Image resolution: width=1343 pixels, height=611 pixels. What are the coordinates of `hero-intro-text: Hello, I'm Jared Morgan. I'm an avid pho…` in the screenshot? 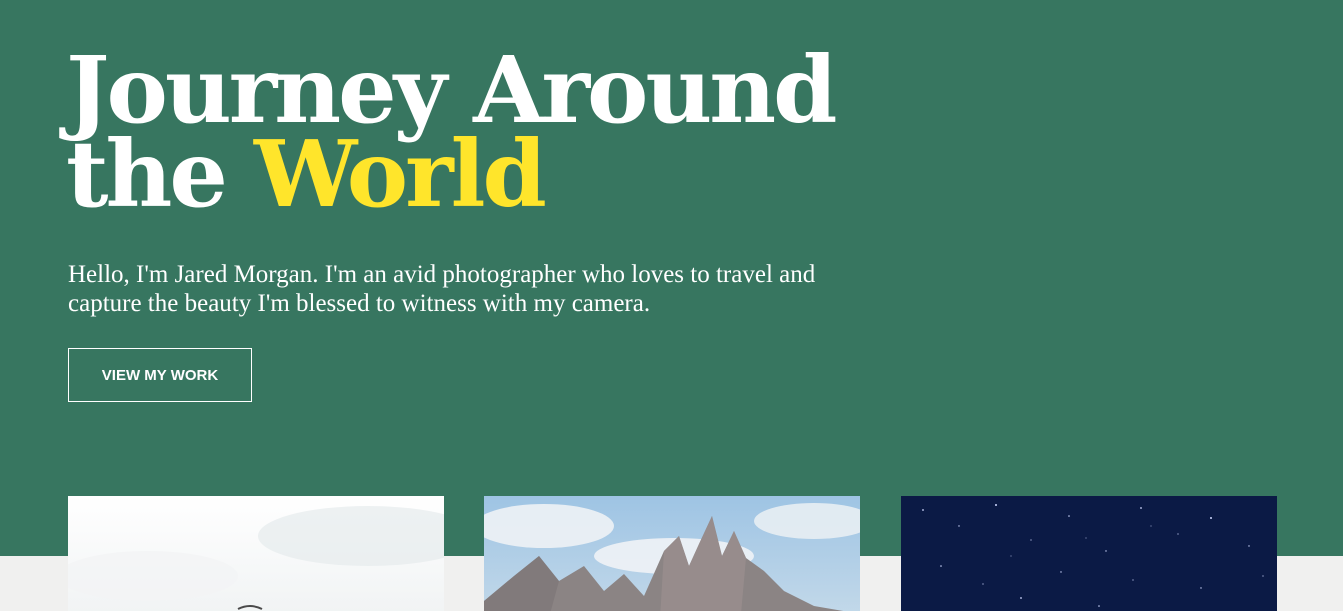 It's located at (442, 289).